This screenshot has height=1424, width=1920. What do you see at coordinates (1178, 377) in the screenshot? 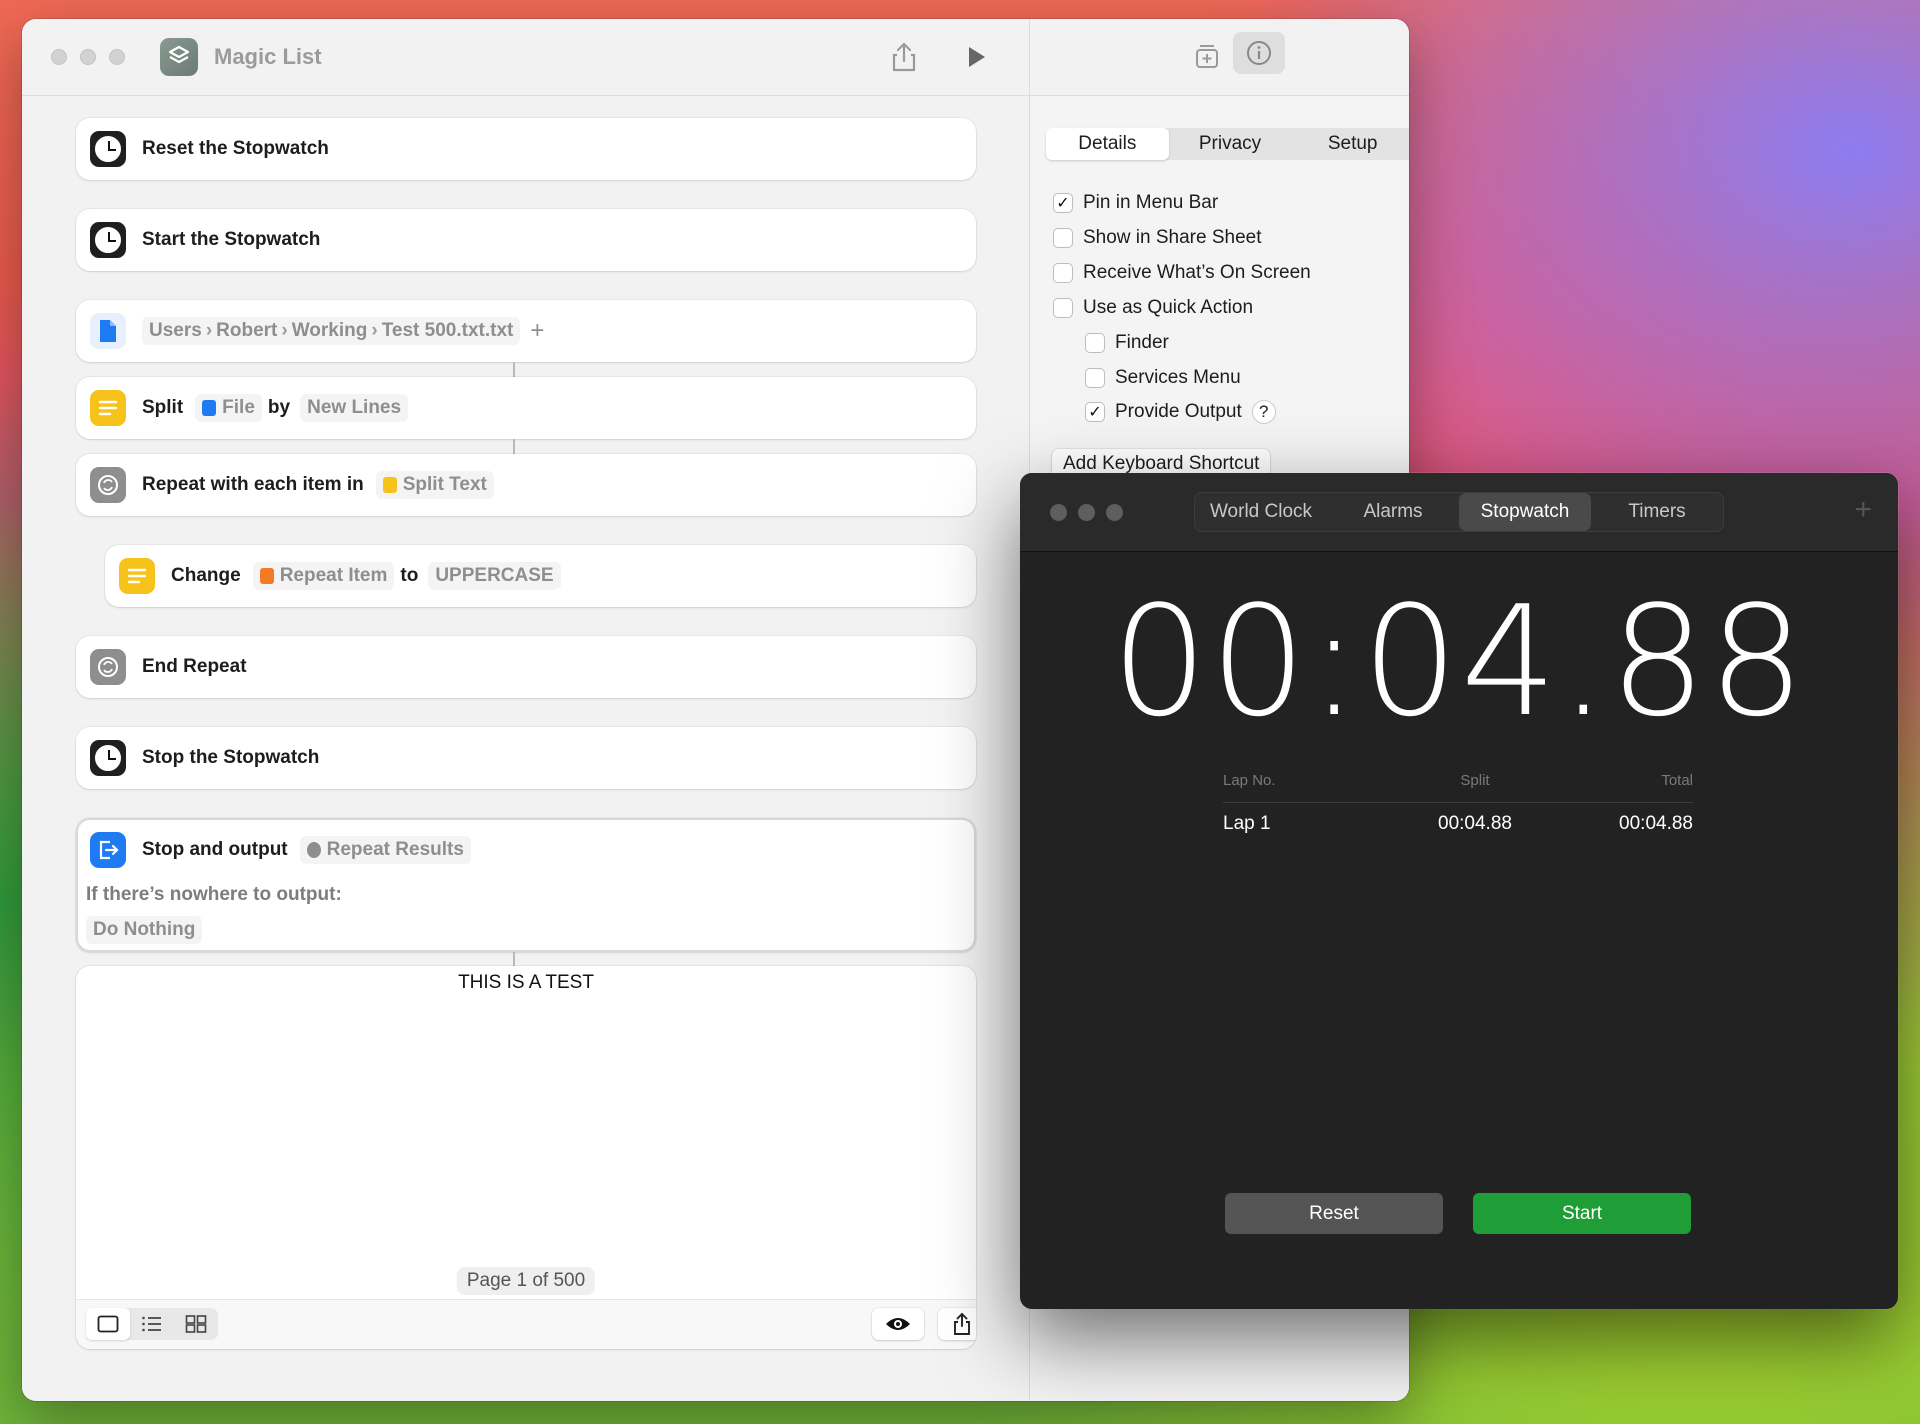
I see `option-label: Services Menu` at bounding box center [1178, 377].